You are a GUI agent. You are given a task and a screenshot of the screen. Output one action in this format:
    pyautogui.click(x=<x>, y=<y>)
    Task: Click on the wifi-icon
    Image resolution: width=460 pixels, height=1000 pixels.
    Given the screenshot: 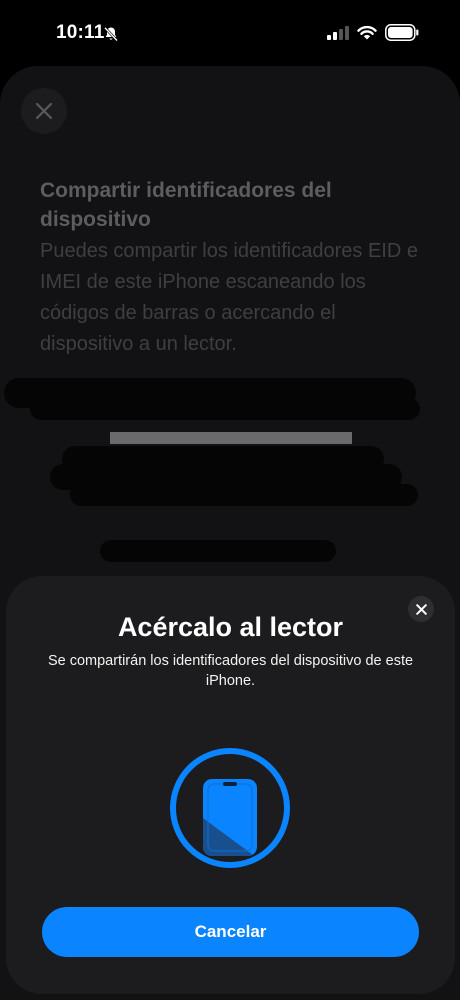 What is the action you would take?
    pyautogui.click(x=367, y=32)
    